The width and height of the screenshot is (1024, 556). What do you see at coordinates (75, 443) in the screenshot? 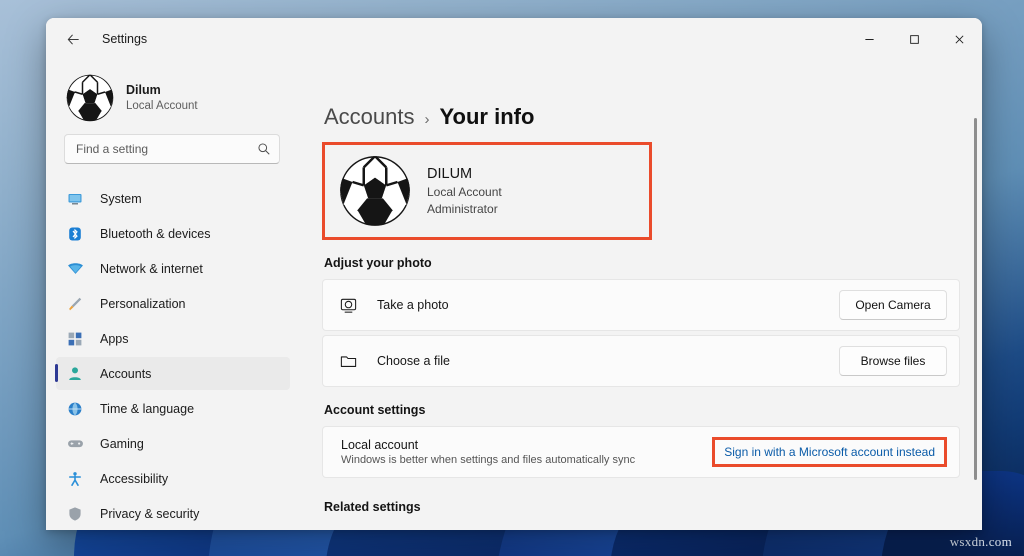
I see `gamepad-icon` at bounding box center [75, 443].